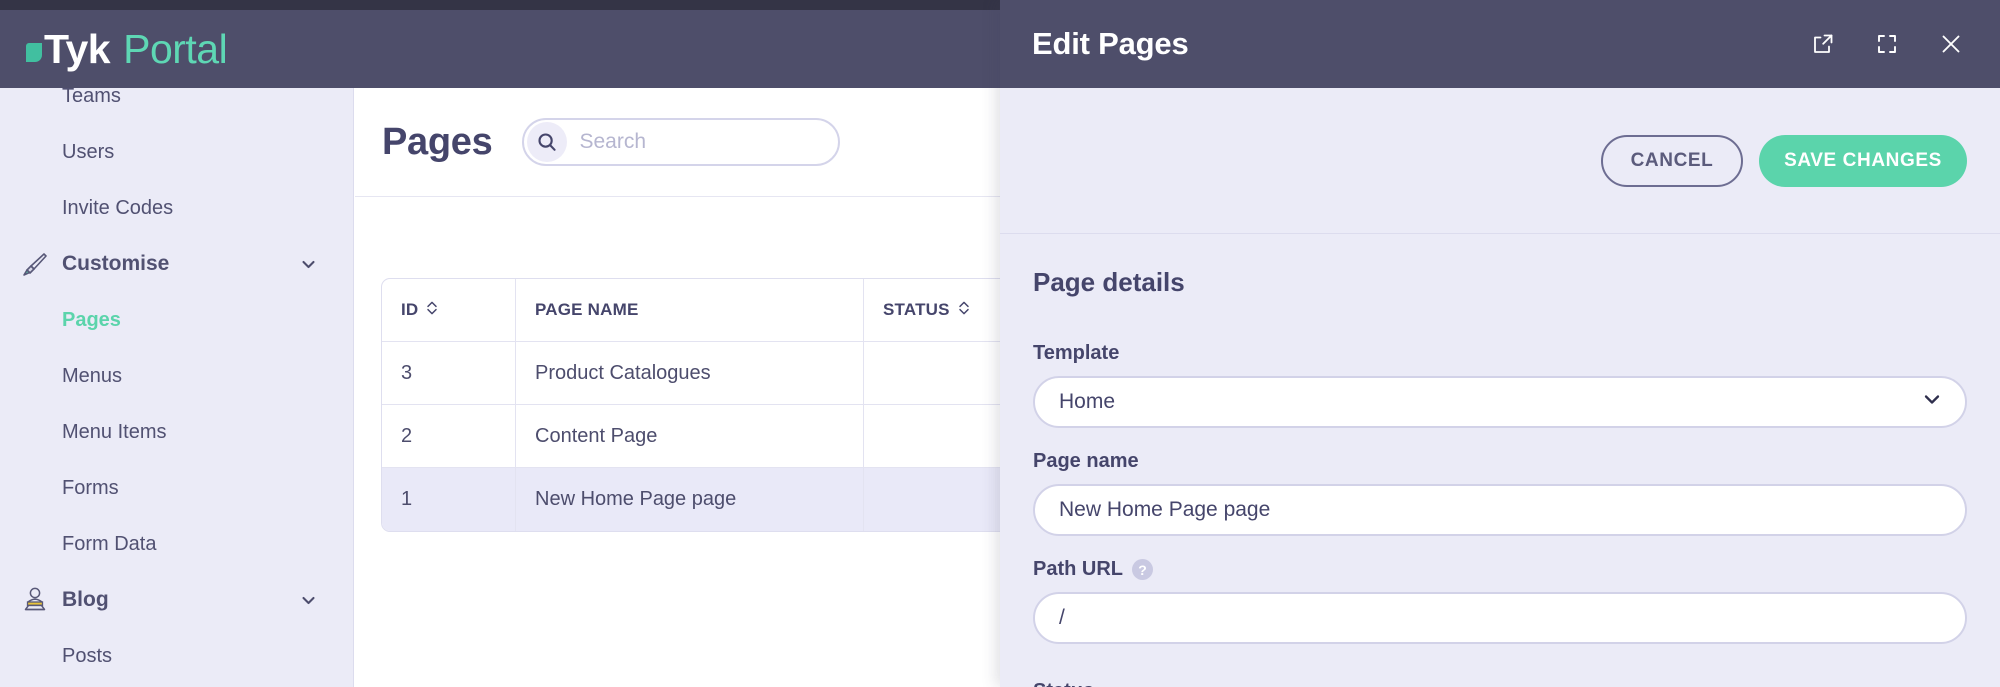 The width and height of the screenshot is (2000, 687). Describe the element at coordinates (449, 310) in the screenshot. I see `column-header-id: ID` at that location.